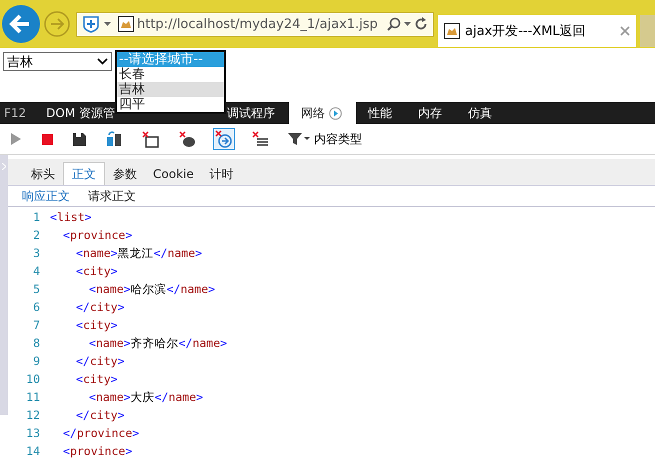  Describe the element at coordinates (394, 24) in the screenshot. I see `search-icon` at that location.